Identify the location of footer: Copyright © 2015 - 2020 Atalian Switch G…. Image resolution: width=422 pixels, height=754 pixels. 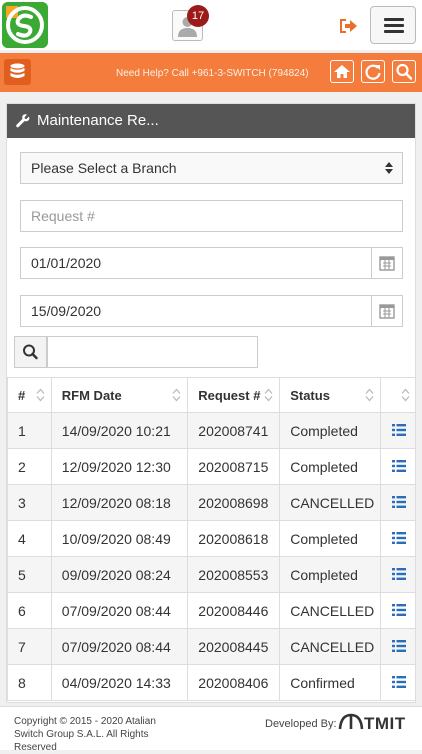
(211, 729).